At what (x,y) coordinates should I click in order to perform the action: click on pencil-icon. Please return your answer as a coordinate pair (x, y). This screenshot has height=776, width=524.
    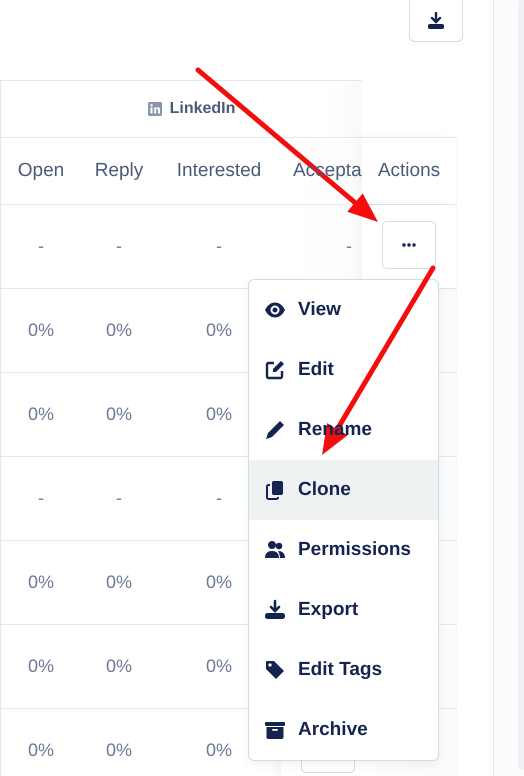
    Looking at the image, I should click on (275, 430).